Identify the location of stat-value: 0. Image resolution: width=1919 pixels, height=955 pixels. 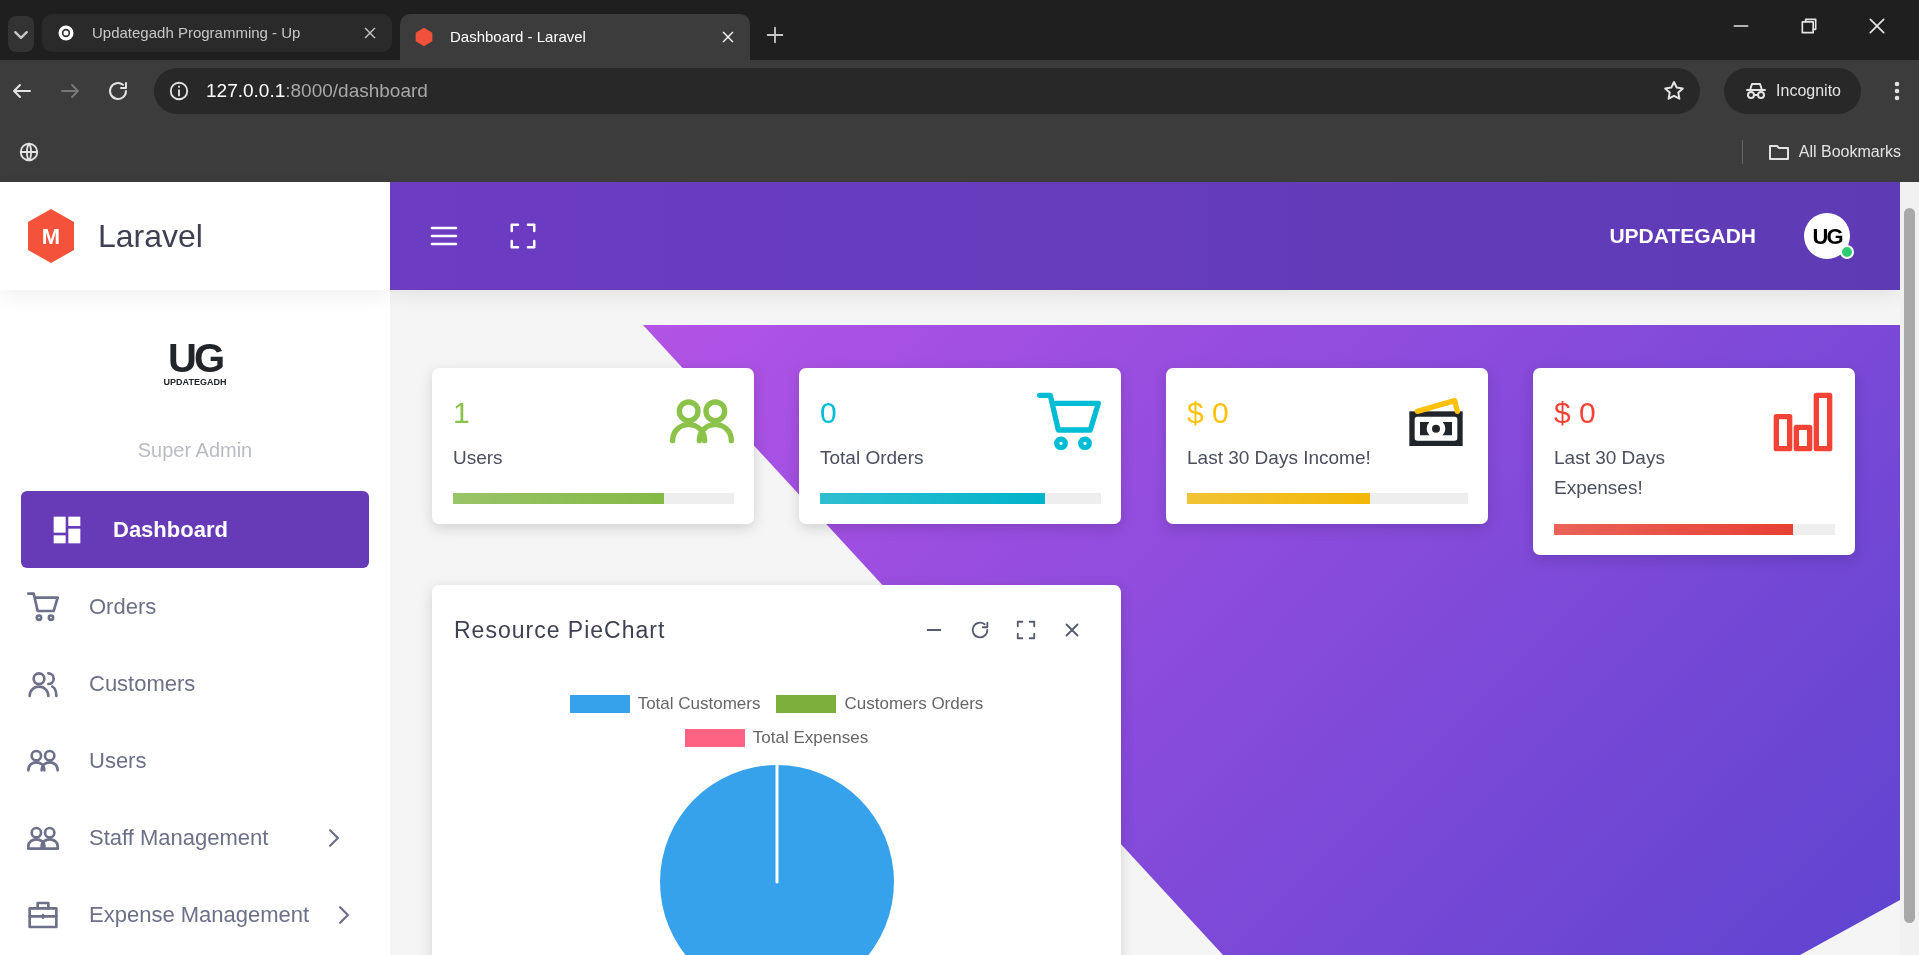
(829, 413).